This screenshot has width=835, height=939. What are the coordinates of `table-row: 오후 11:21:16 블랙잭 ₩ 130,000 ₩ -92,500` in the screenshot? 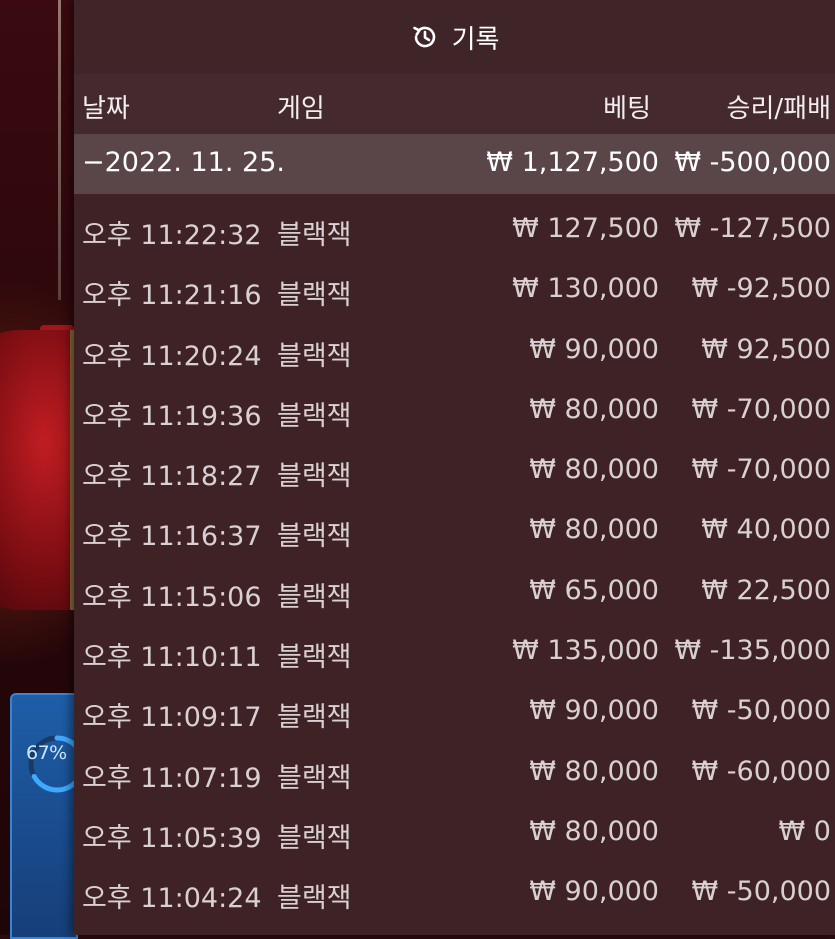 It's located at (454, 290).